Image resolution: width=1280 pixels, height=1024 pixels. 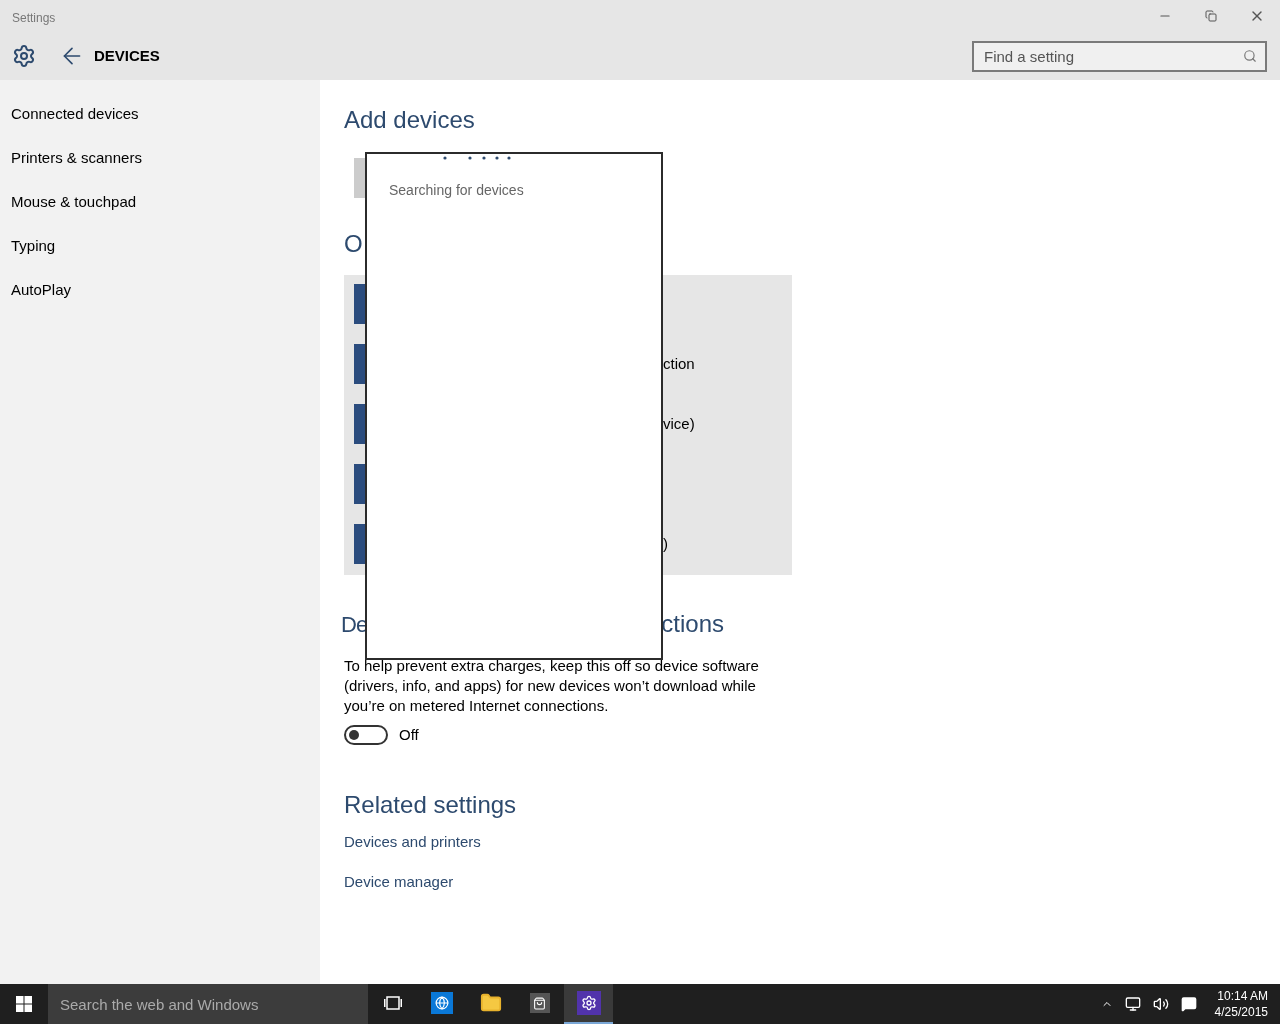 What do you see at coordinates (1119, 56) in the screenshot?
I see `search-field: Find a setting` at bounding box center [1119, 56].